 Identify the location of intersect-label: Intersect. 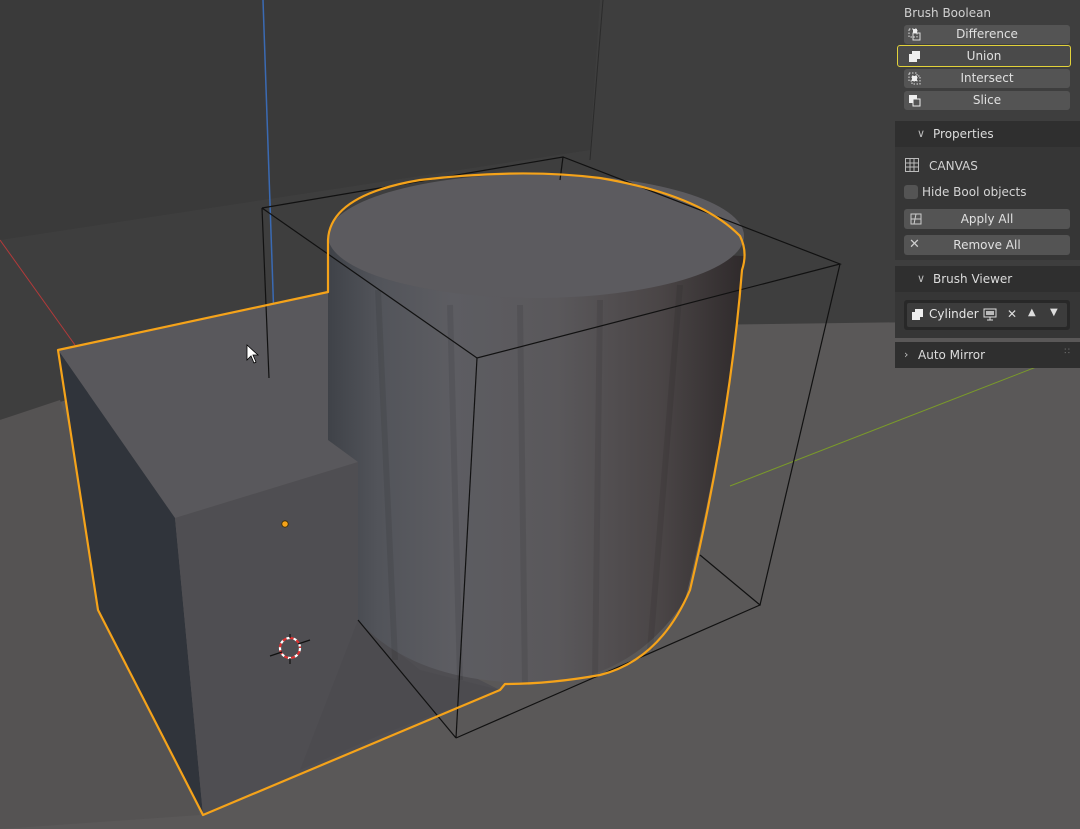
(987, 78).